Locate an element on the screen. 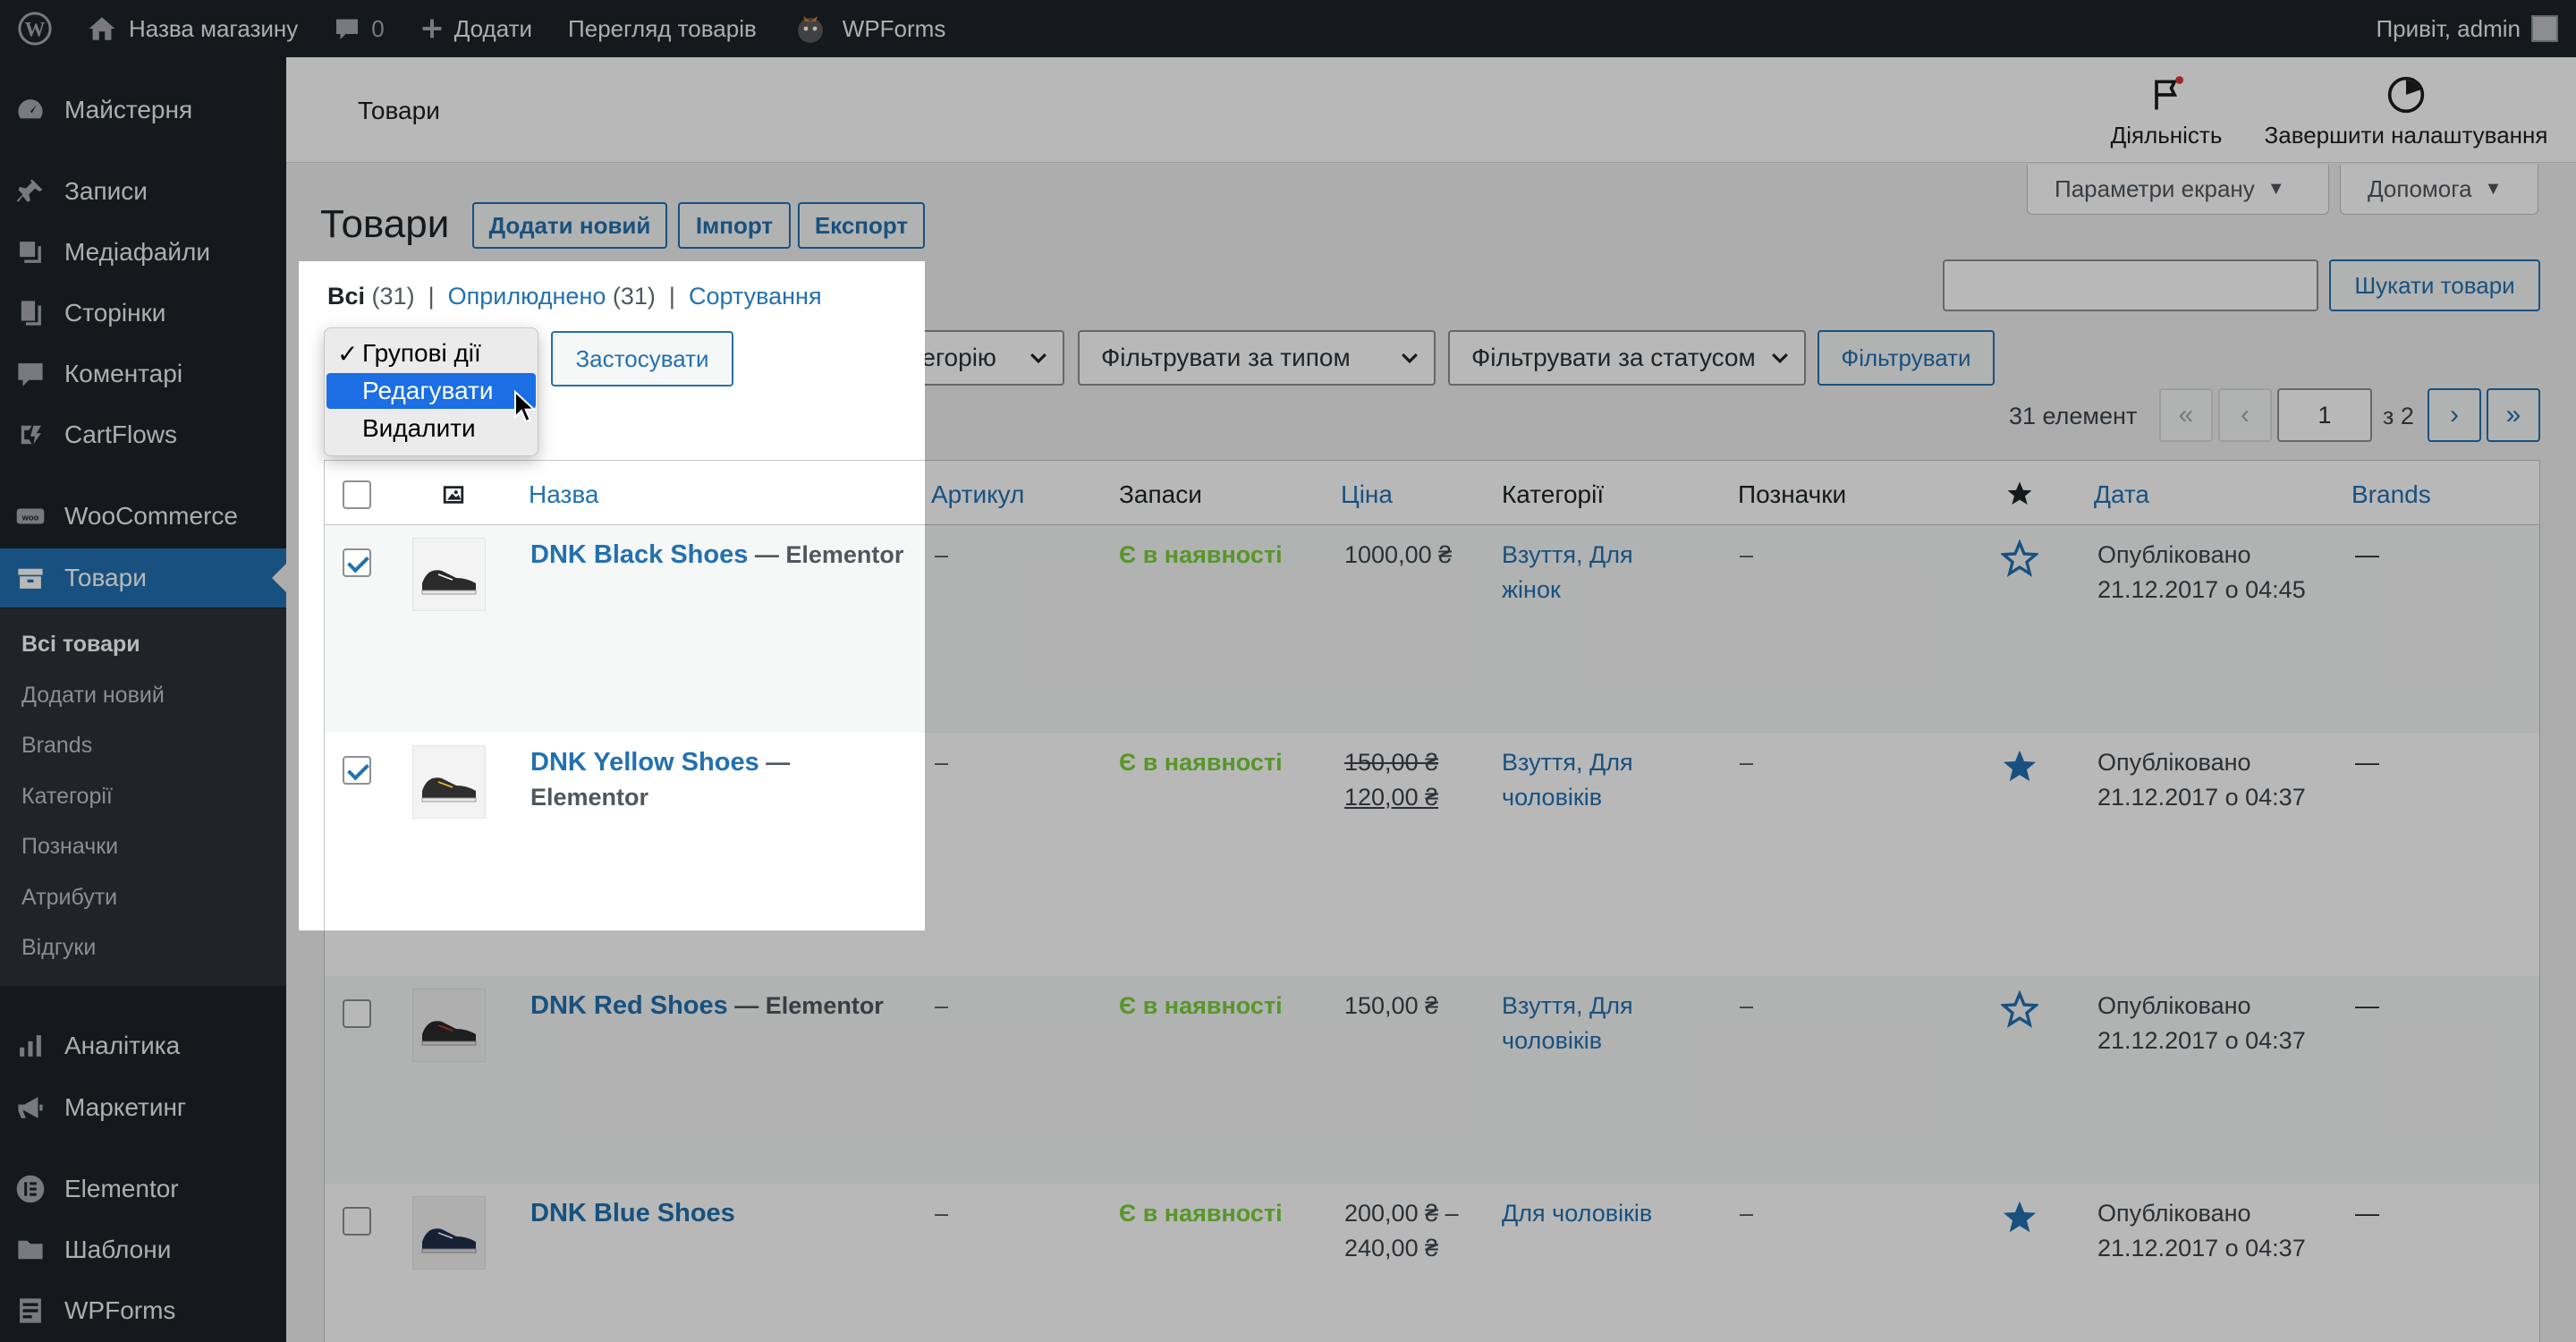 Image resolution: width=2576 pixels, height=1342 pixels. status-views: Всі (31) | Оприлюднено (31) | Сортування is located at coordinates (574, 296).